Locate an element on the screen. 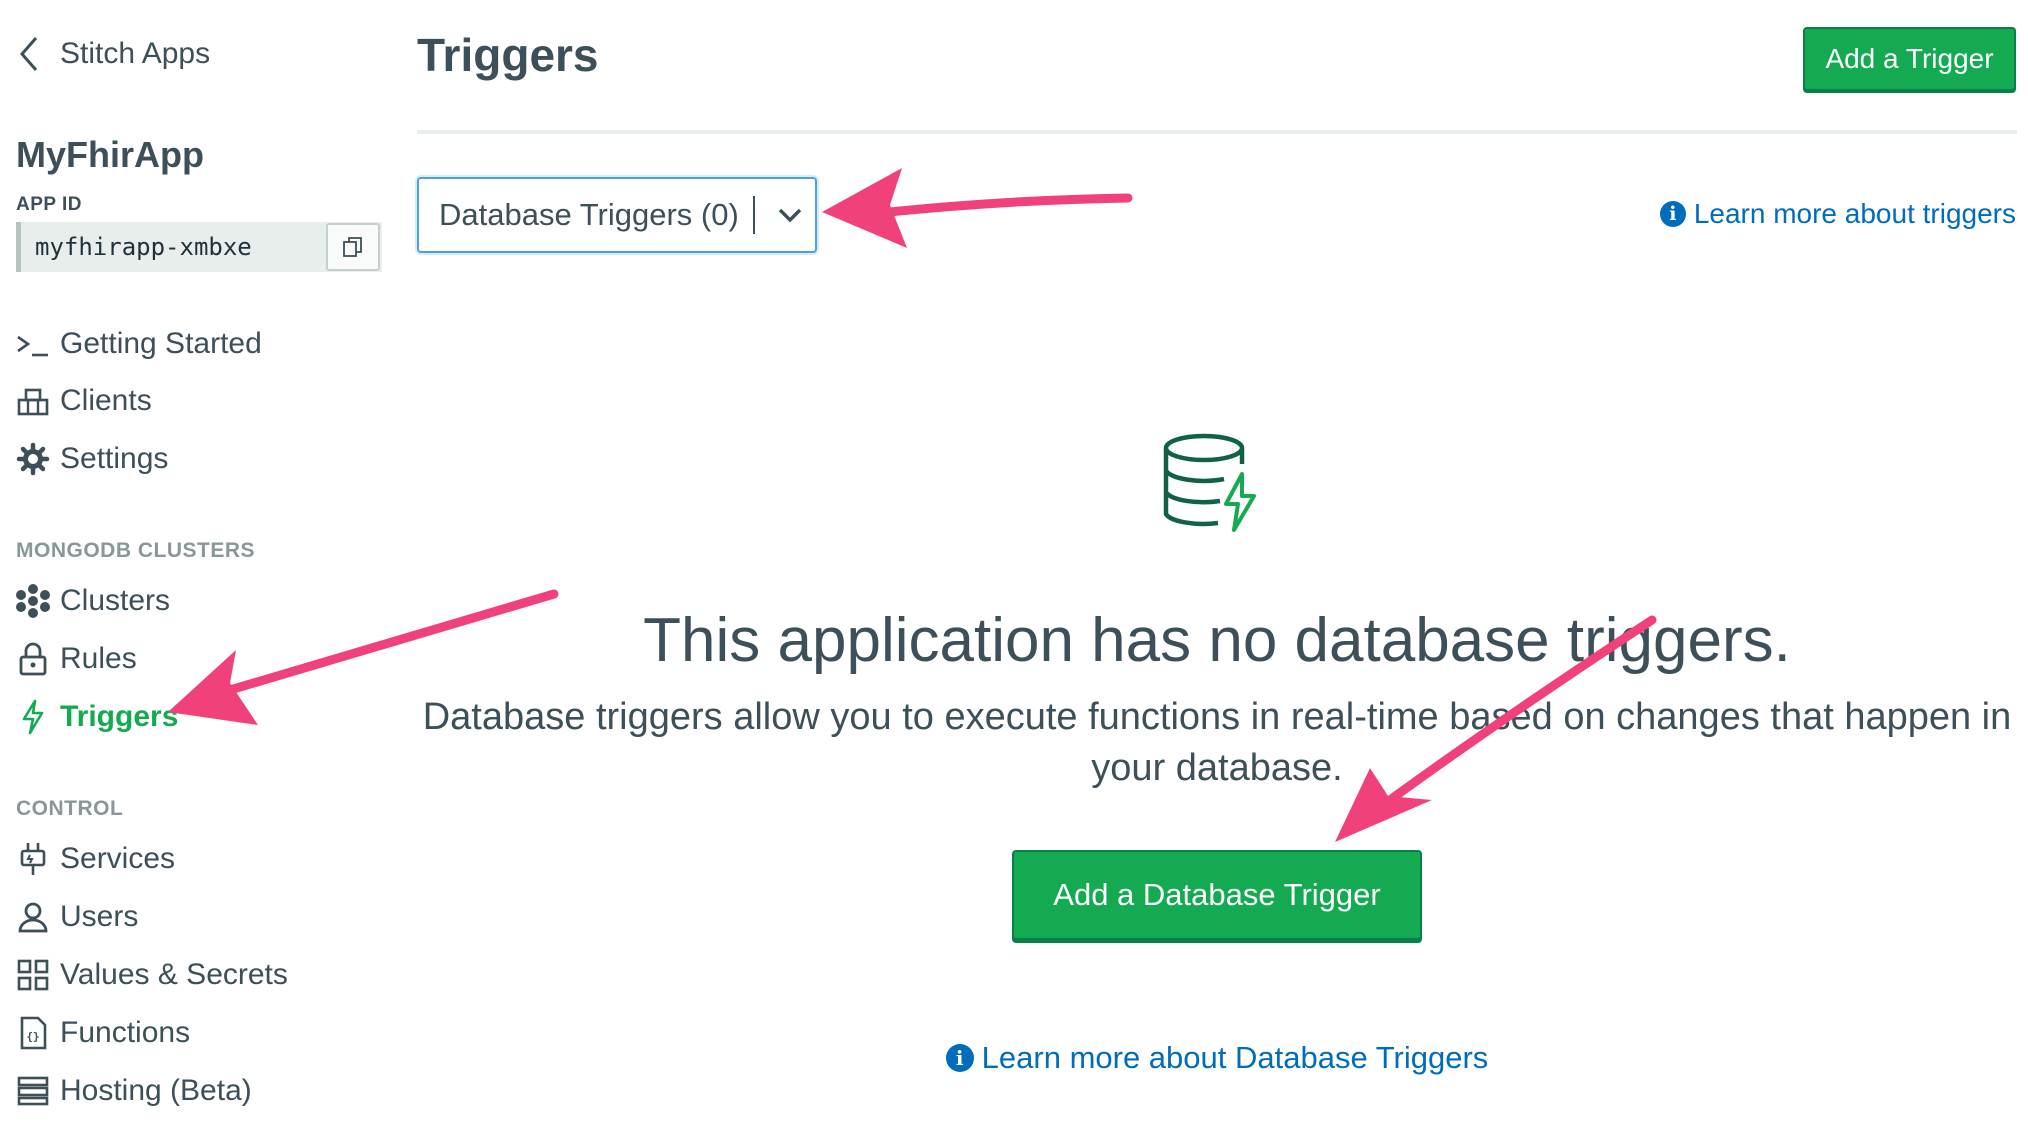  app-name: MyFhirApp is located at coordinates (110, 154).